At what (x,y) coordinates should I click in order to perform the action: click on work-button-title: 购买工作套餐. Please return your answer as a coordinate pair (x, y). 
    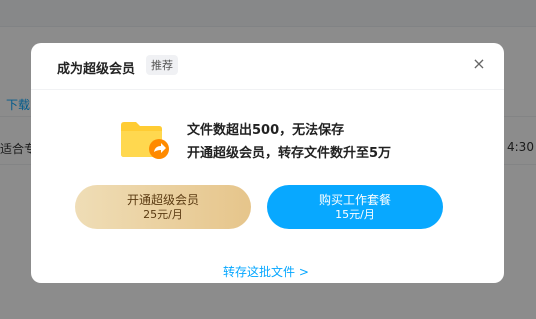
    Looking at the image, I should click on (354, 200).